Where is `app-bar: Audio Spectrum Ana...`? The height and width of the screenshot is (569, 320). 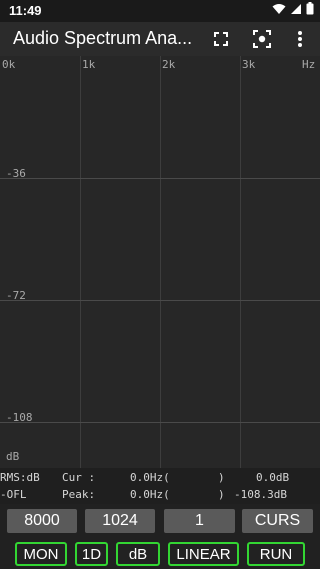
app-bar: Audio Spectrum Ana... is located at coordinates (160, 39).